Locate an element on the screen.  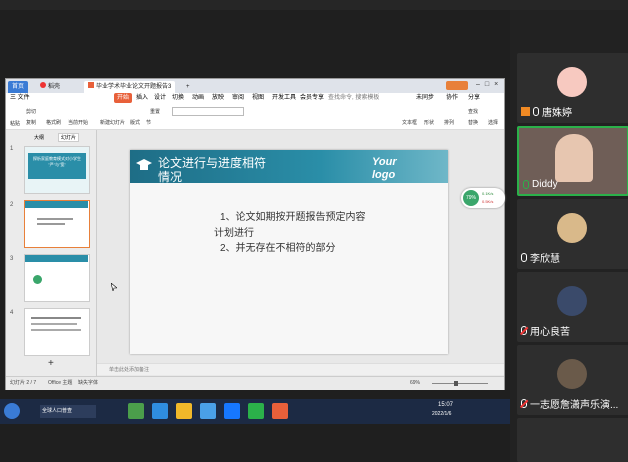
add-slide-button: + is located at coordinates (51, 363).